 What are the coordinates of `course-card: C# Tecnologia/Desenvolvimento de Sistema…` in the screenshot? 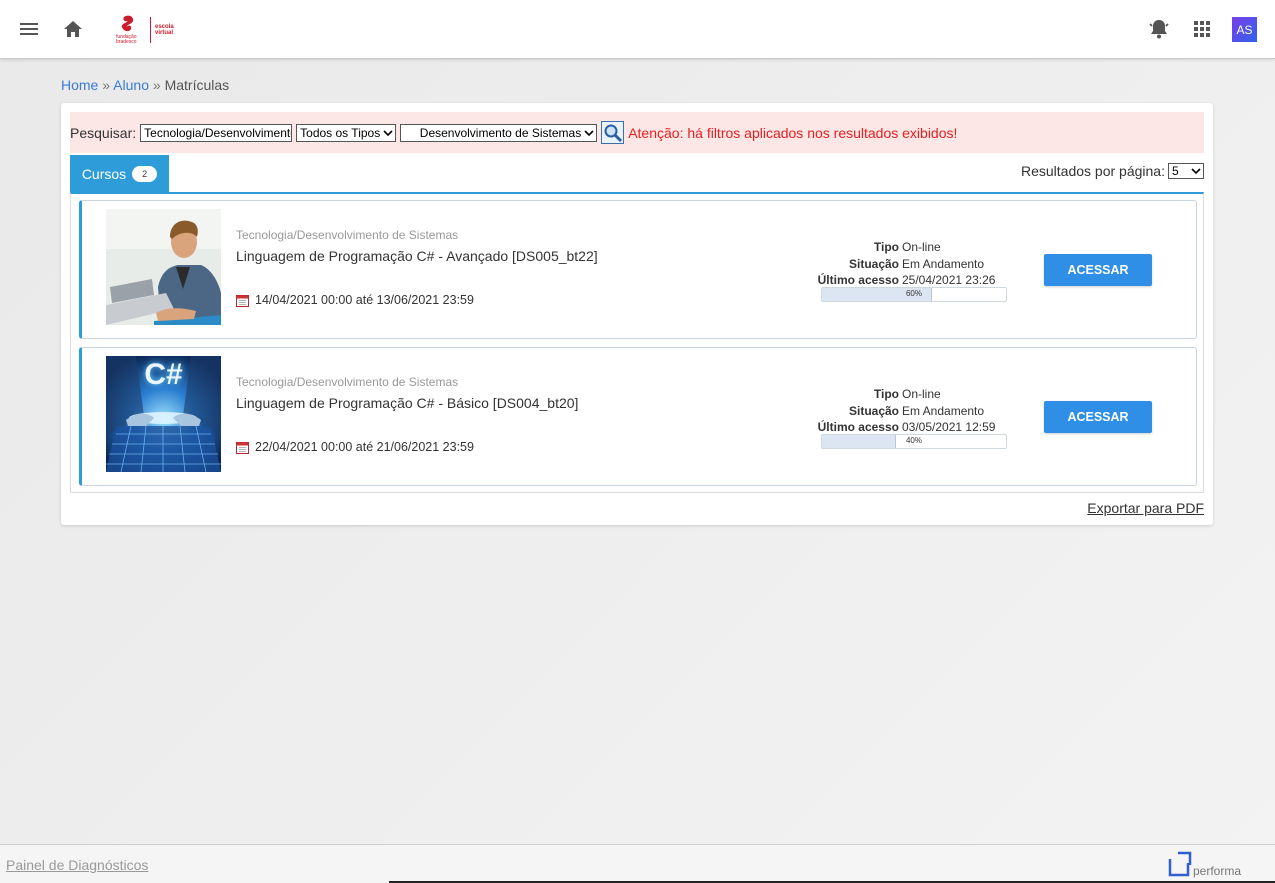 It's located at (638, 416).